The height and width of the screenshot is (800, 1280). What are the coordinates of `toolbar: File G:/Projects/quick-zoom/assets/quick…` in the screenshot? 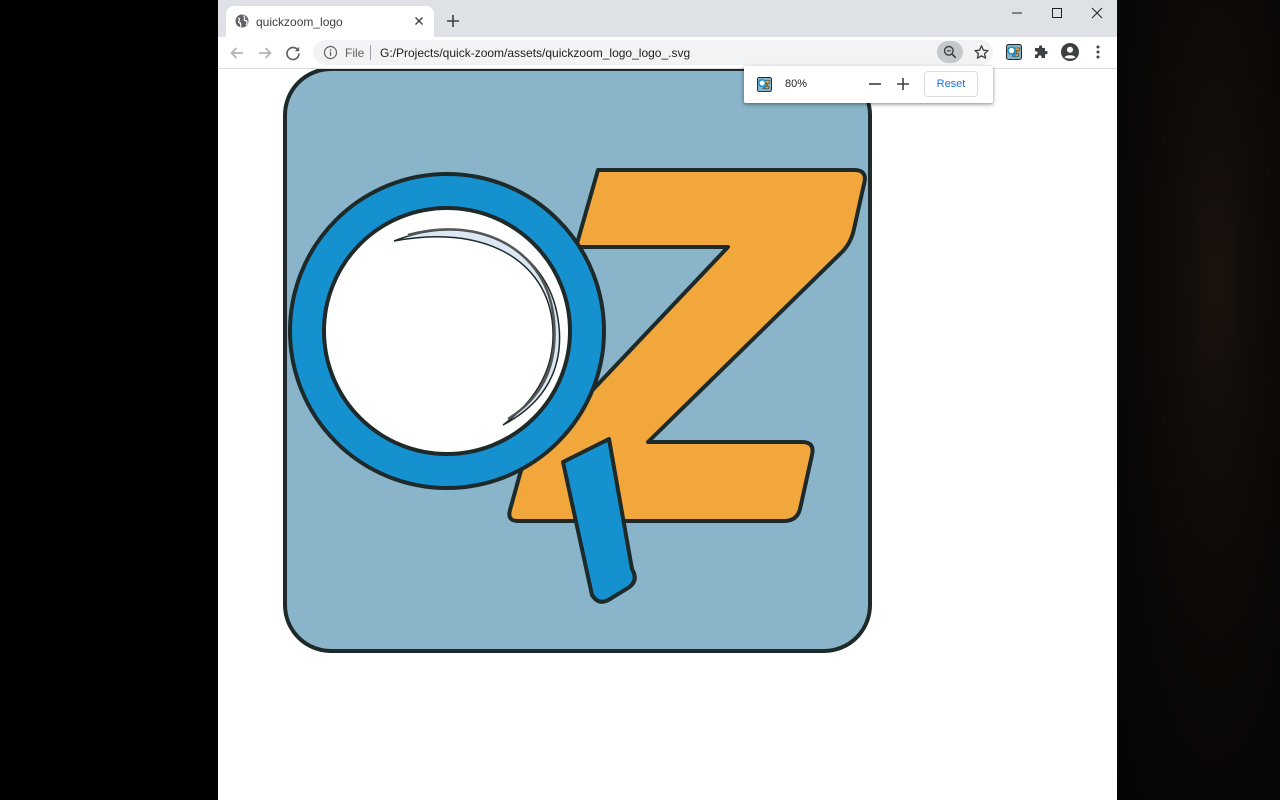 It's located at (667, 53).